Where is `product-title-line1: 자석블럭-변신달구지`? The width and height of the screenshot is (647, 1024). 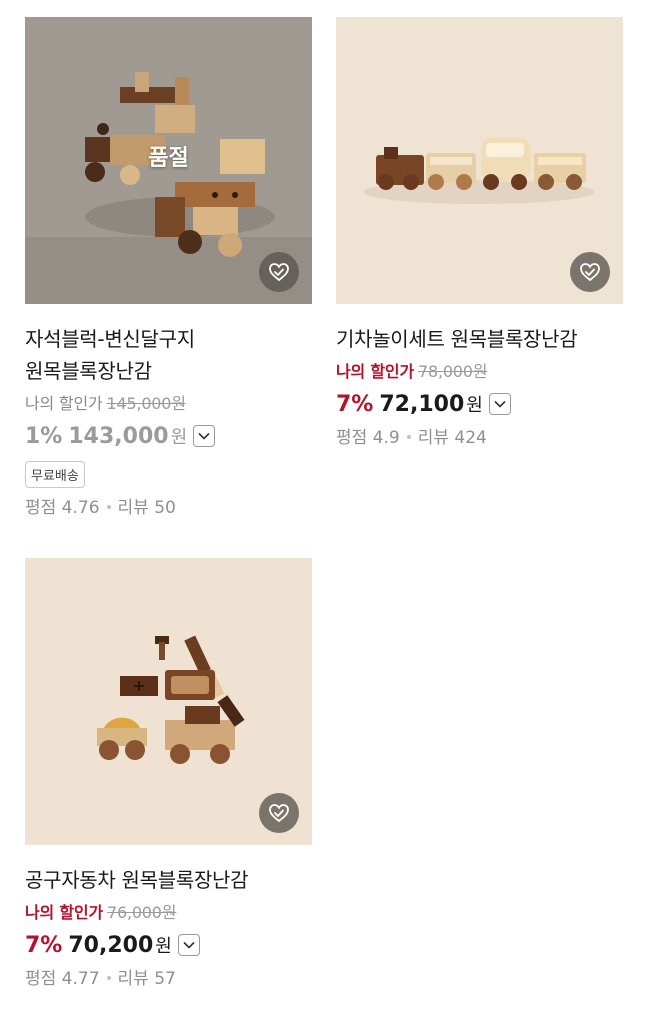 product-title-line1: 자석블럭-변신달구지 is located at coordinates (110, 339).